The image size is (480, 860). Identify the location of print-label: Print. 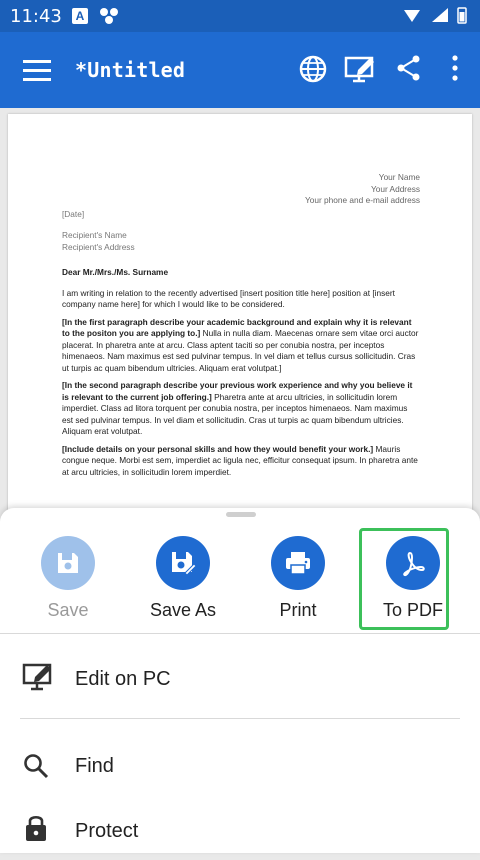
(298, 610).